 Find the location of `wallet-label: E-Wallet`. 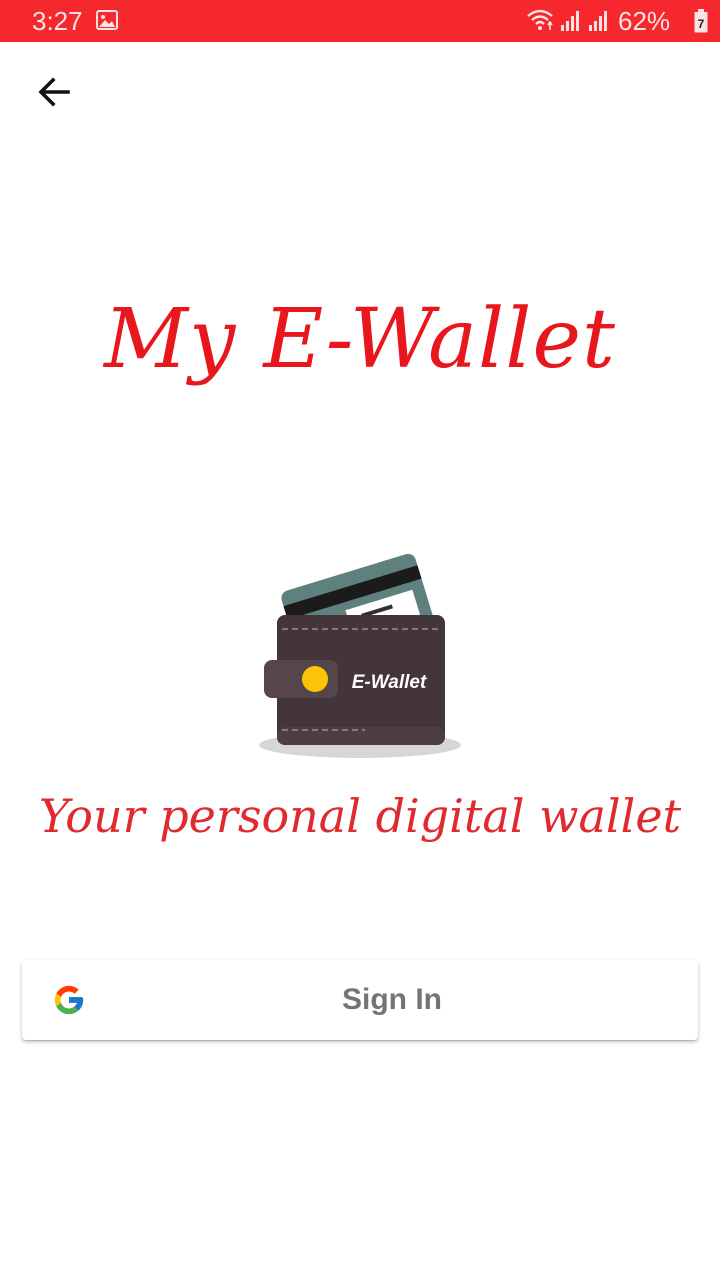

wallet-label: E-Wallet is located at coordinates (389, 682).